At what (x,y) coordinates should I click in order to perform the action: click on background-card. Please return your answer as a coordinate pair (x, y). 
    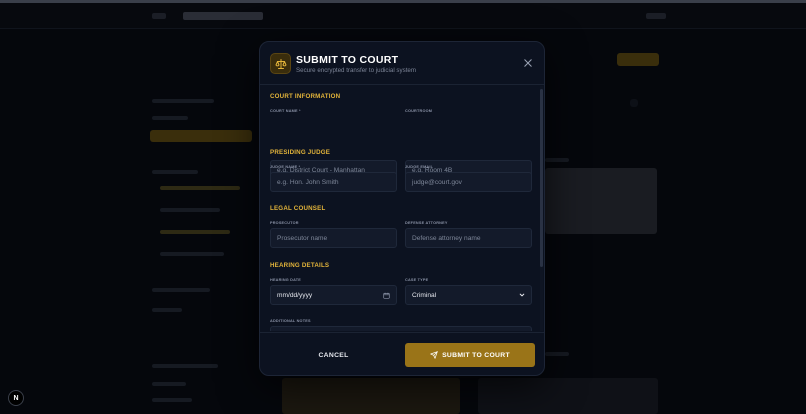
    Looking at the image, I should click on (568, 396).